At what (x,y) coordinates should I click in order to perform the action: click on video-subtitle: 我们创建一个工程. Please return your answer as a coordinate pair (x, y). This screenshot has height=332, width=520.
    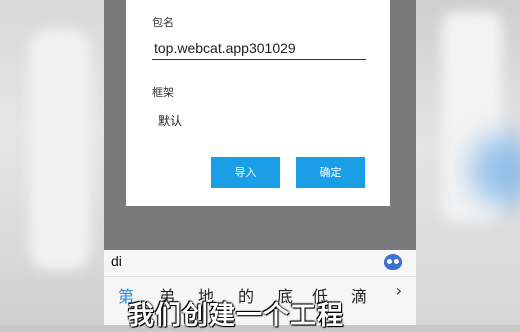
    Looking at the image, I should click on (236, 316).